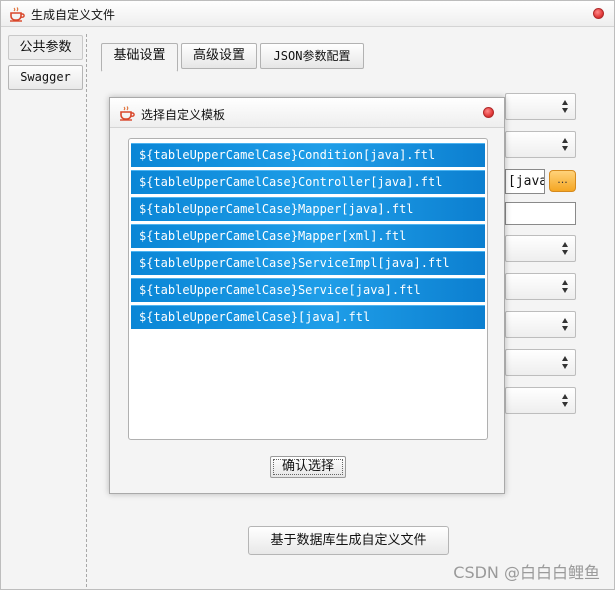  What do you see at coordinates (308, 236) in the screenshot?
I see `list-item: ${tableUpperCamelCase}Mapper[xml].ftl` at bounding box center [308, 236].